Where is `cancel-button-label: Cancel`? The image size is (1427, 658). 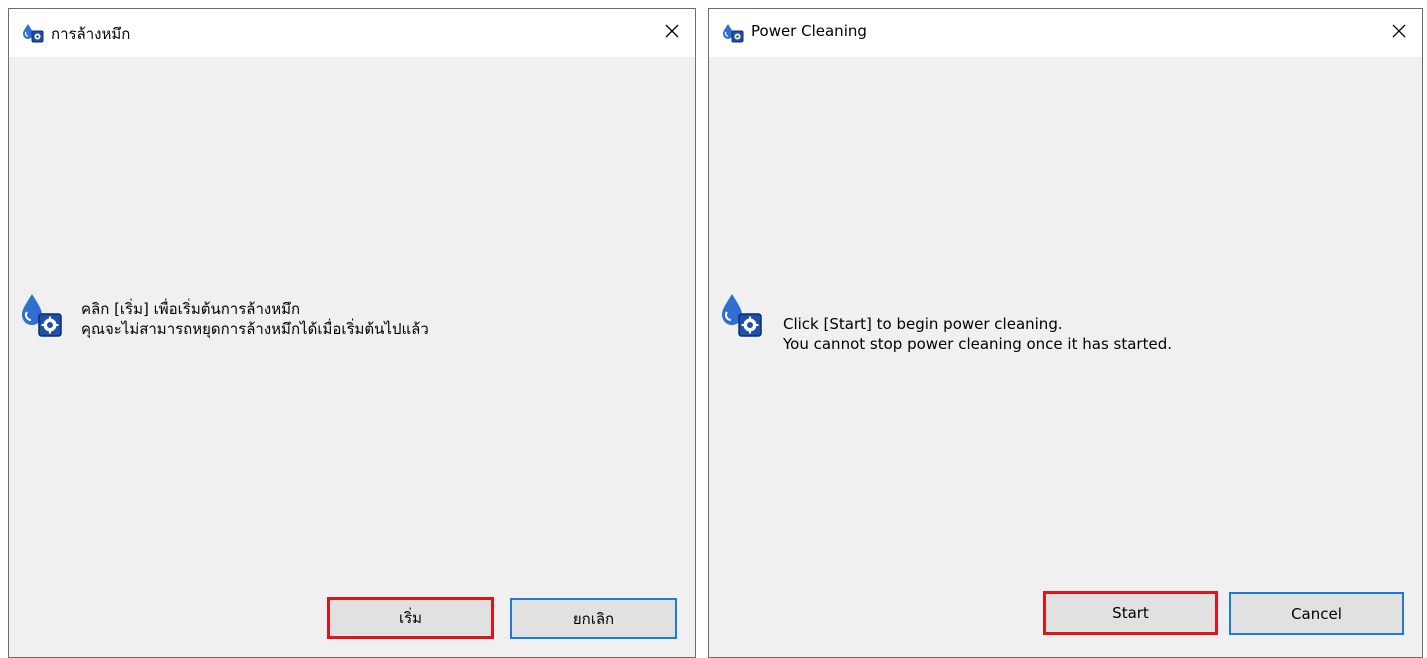 cancel-button-label: Cancel is located at coordinates (1316, 613).